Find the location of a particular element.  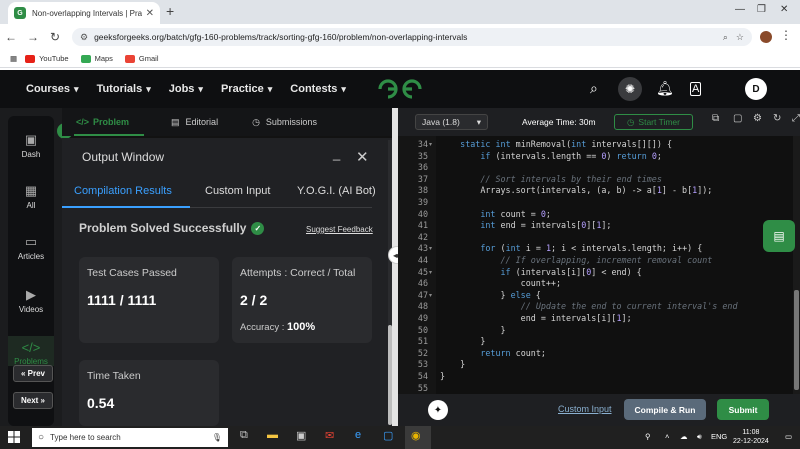

line-number: 43 is located at coordinates (422, 248).